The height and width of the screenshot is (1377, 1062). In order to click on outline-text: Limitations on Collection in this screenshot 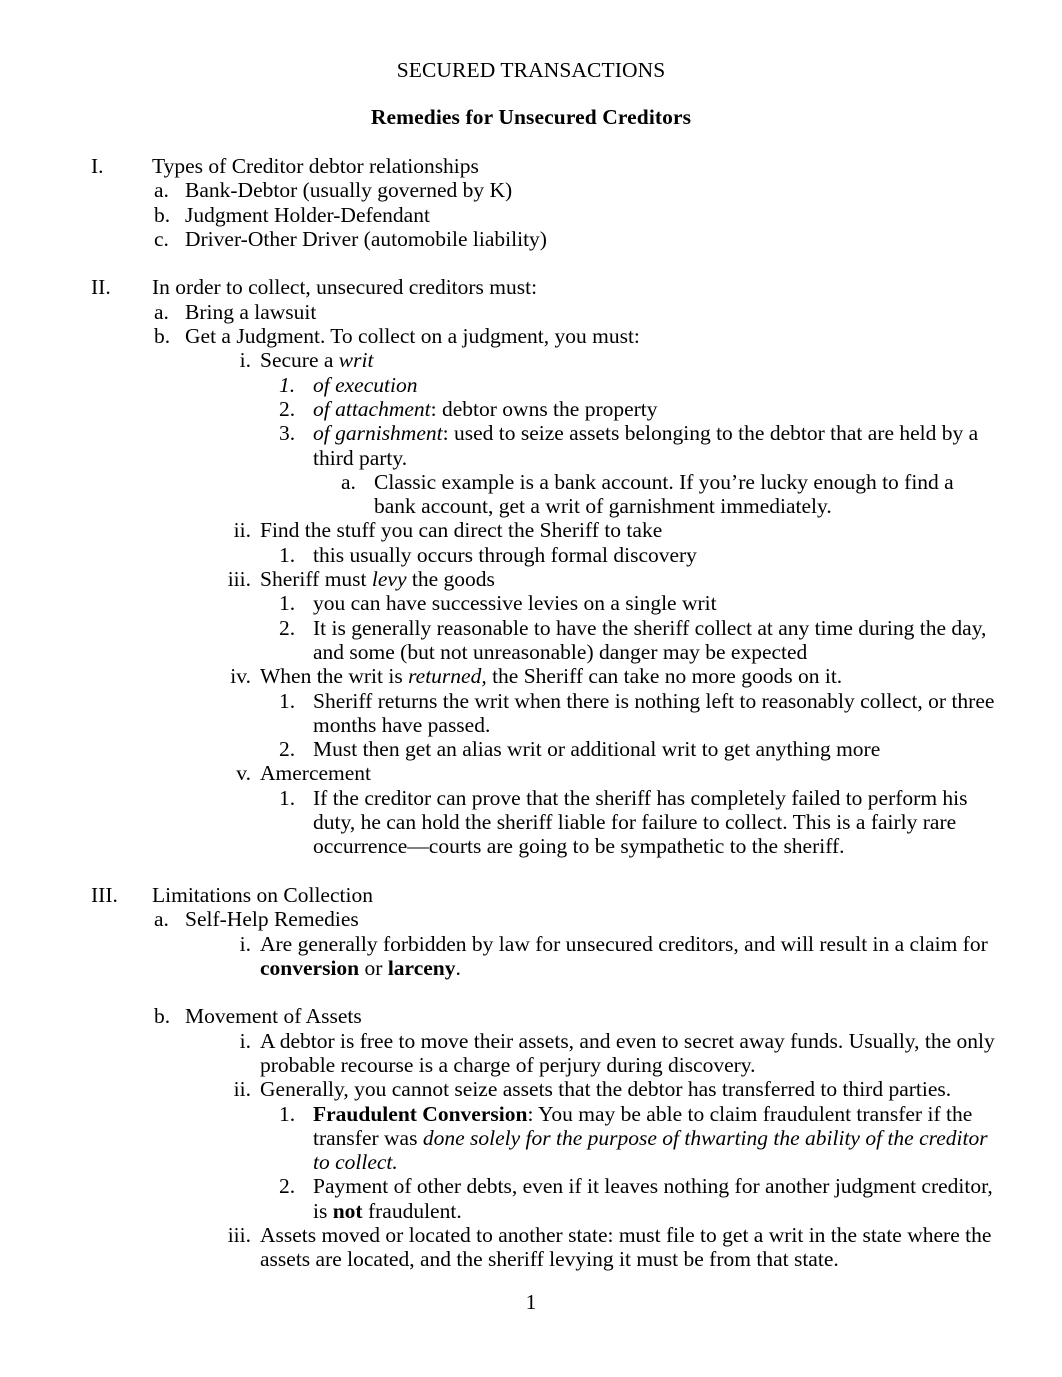, I will do `click(262, 894)`.